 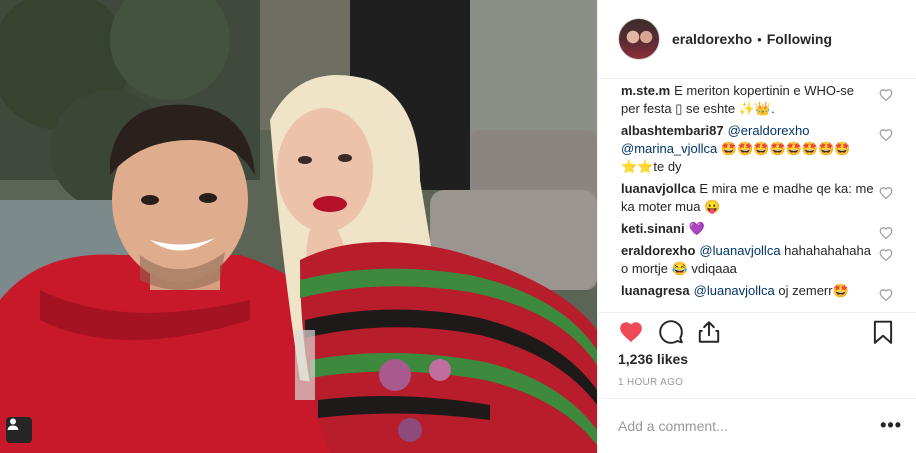 I want to click on comment-item: luanagresa @luanavjollca oj zemerr🤩, so click(x=757, y=292).